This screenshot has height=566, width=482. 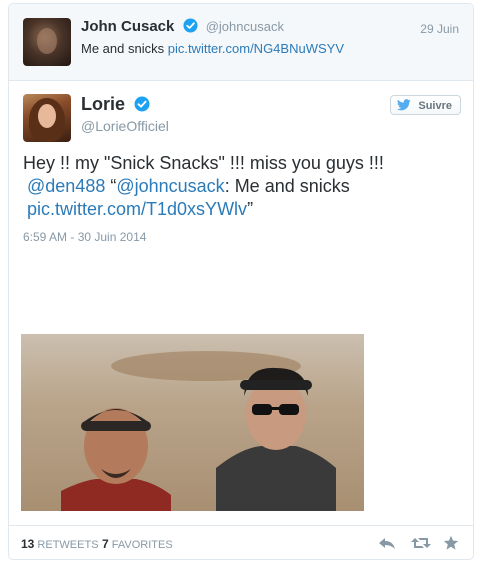 I want to click on follow-label: Suivre, so click(x=435, y=106).